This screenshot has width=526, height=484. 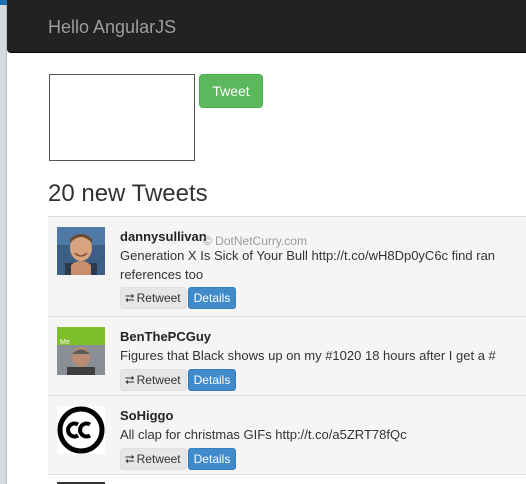 I want to click on watermark: © DotNetCurry.com, so click(x=255, y=241).